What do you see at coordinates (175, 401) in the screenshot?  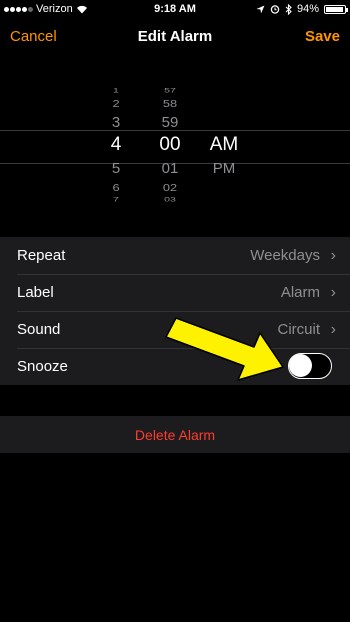 I see `section-gap` at bounding box center [175, 401].